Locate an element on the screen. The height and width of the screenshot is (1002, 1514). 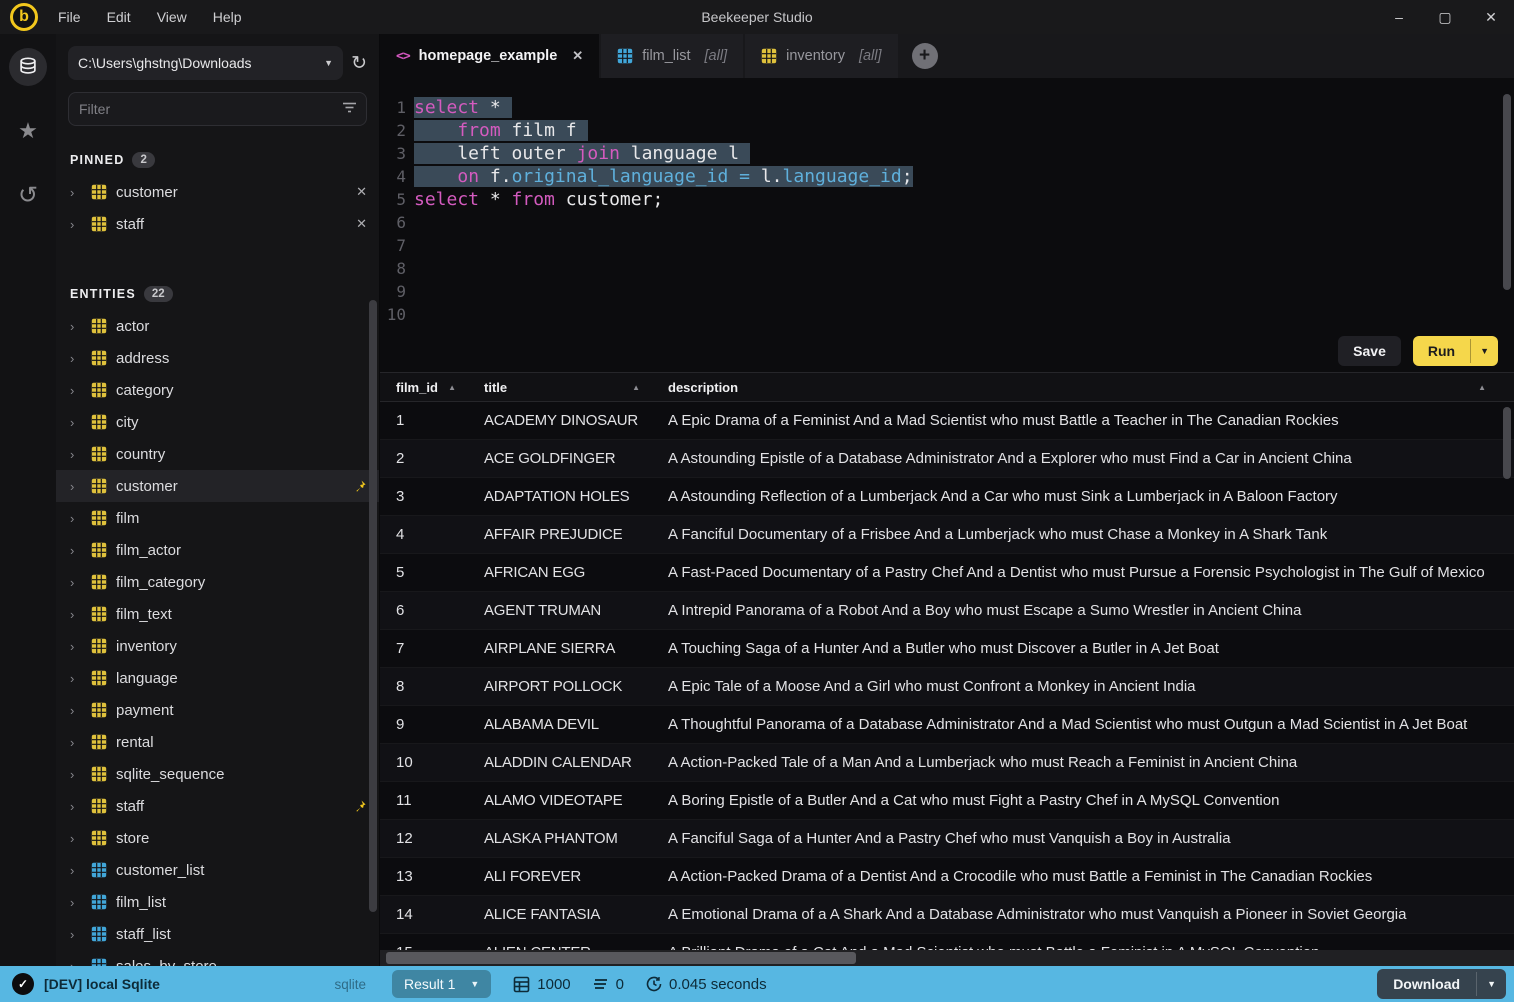
maximize-button: ▢ is located at coordinates (1445, 17).